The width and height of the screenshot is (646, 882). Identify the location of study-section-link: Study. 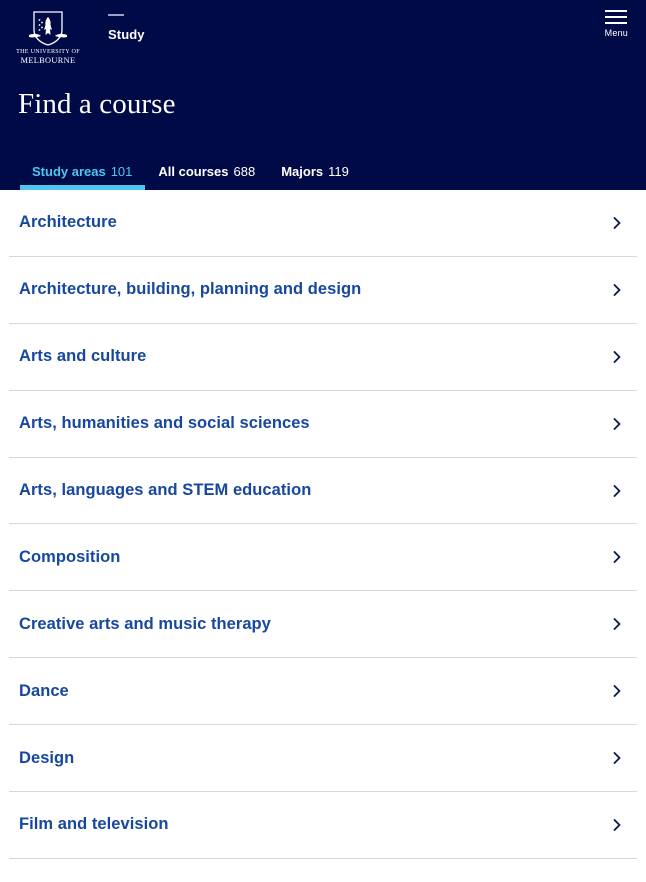
(126, 25).